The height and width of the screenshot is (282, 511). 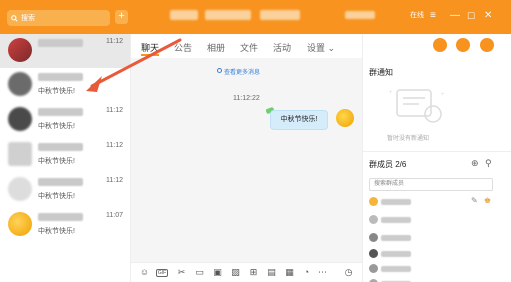 I want to click on add-button: +, so click(x=121, y=17).